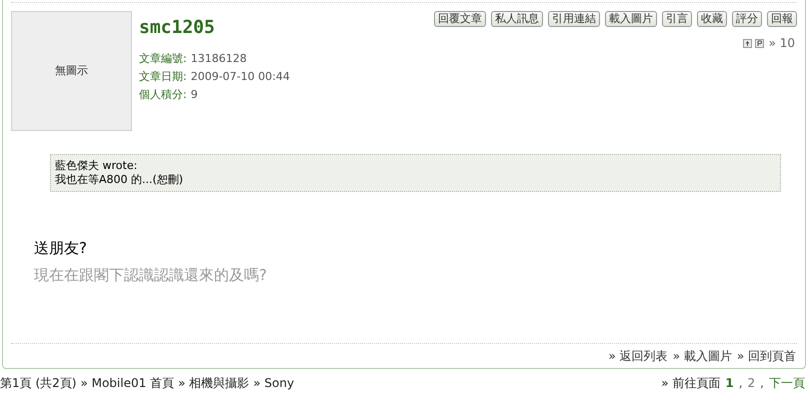  I want to click on floor-number: » 10, so click(781, 43).